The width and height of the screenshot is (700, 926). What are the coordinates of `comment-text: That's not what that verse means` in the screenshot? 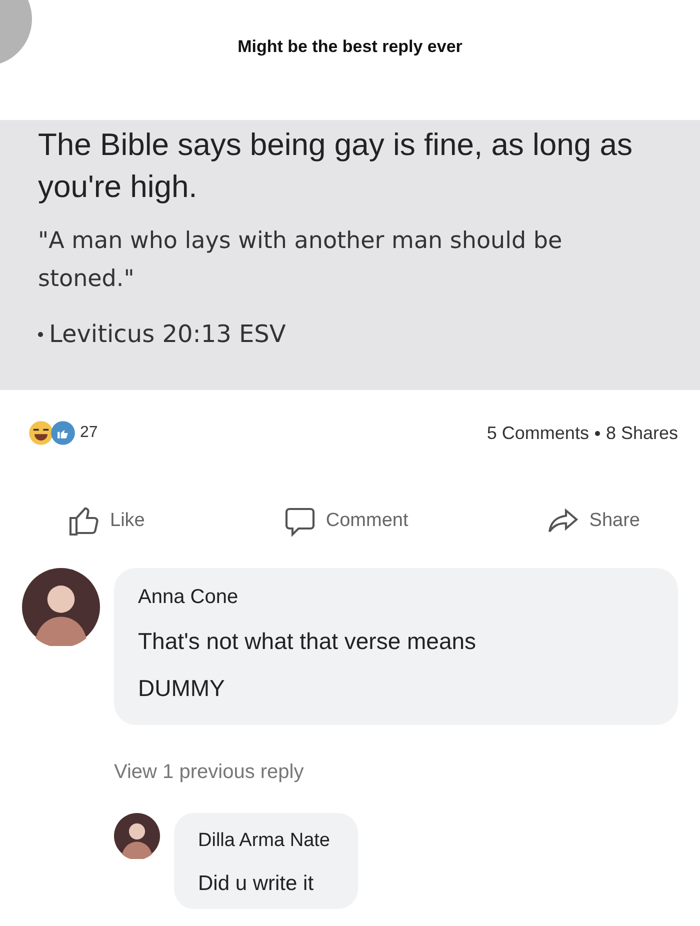 It's located at (308, 641).